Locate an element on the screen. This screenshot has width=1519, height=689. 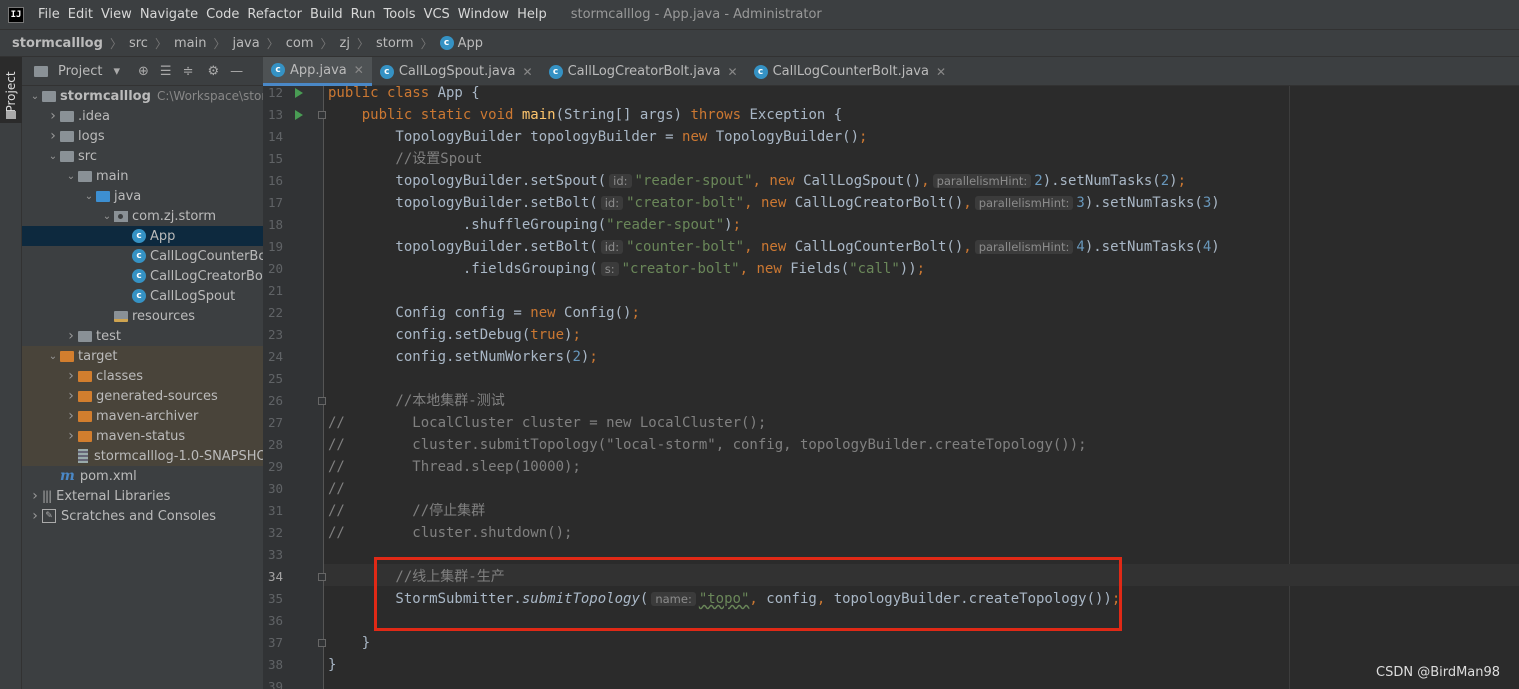
class-icon: c is located at coordinates (139, 236).